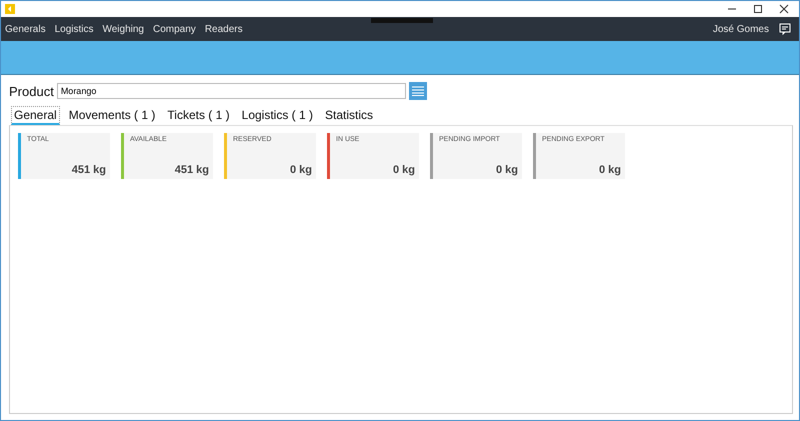 Image resolution: width=800 pixels, height=421 pixels. I want to click on menu-item: Weighing, so click(123, 29).